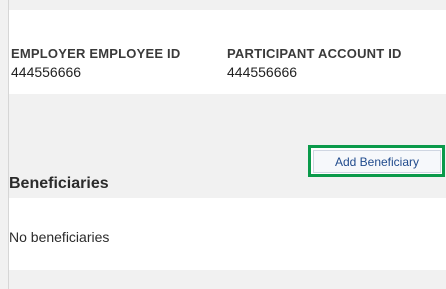 Image resolution: width=446 pixels, height=289 pixels. Describe the element at coordinates (377, 161) in the screenshot. I see `add-beneficiary-button: Add Beneficiary` at that location.